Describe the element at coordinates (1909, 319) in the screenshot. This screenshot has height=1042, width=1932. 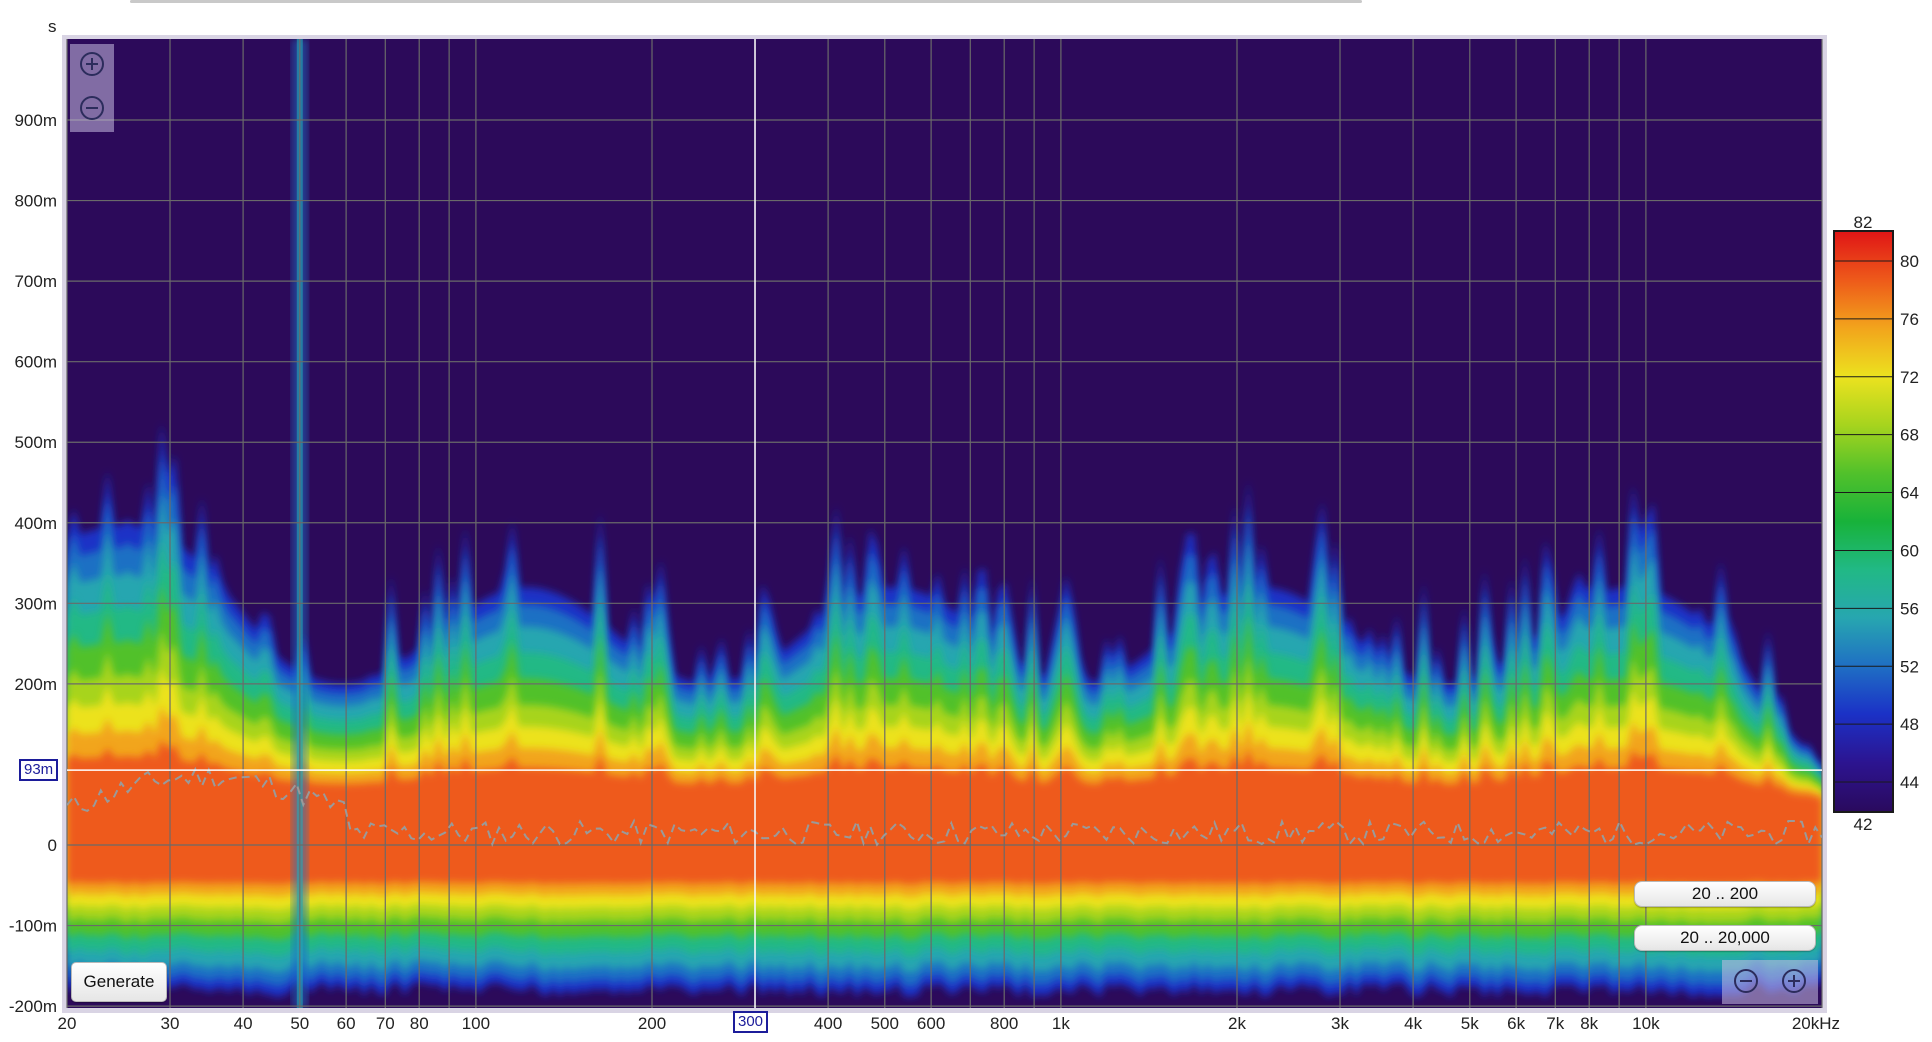
I see `colorbar-tick-label: 76` at that location.